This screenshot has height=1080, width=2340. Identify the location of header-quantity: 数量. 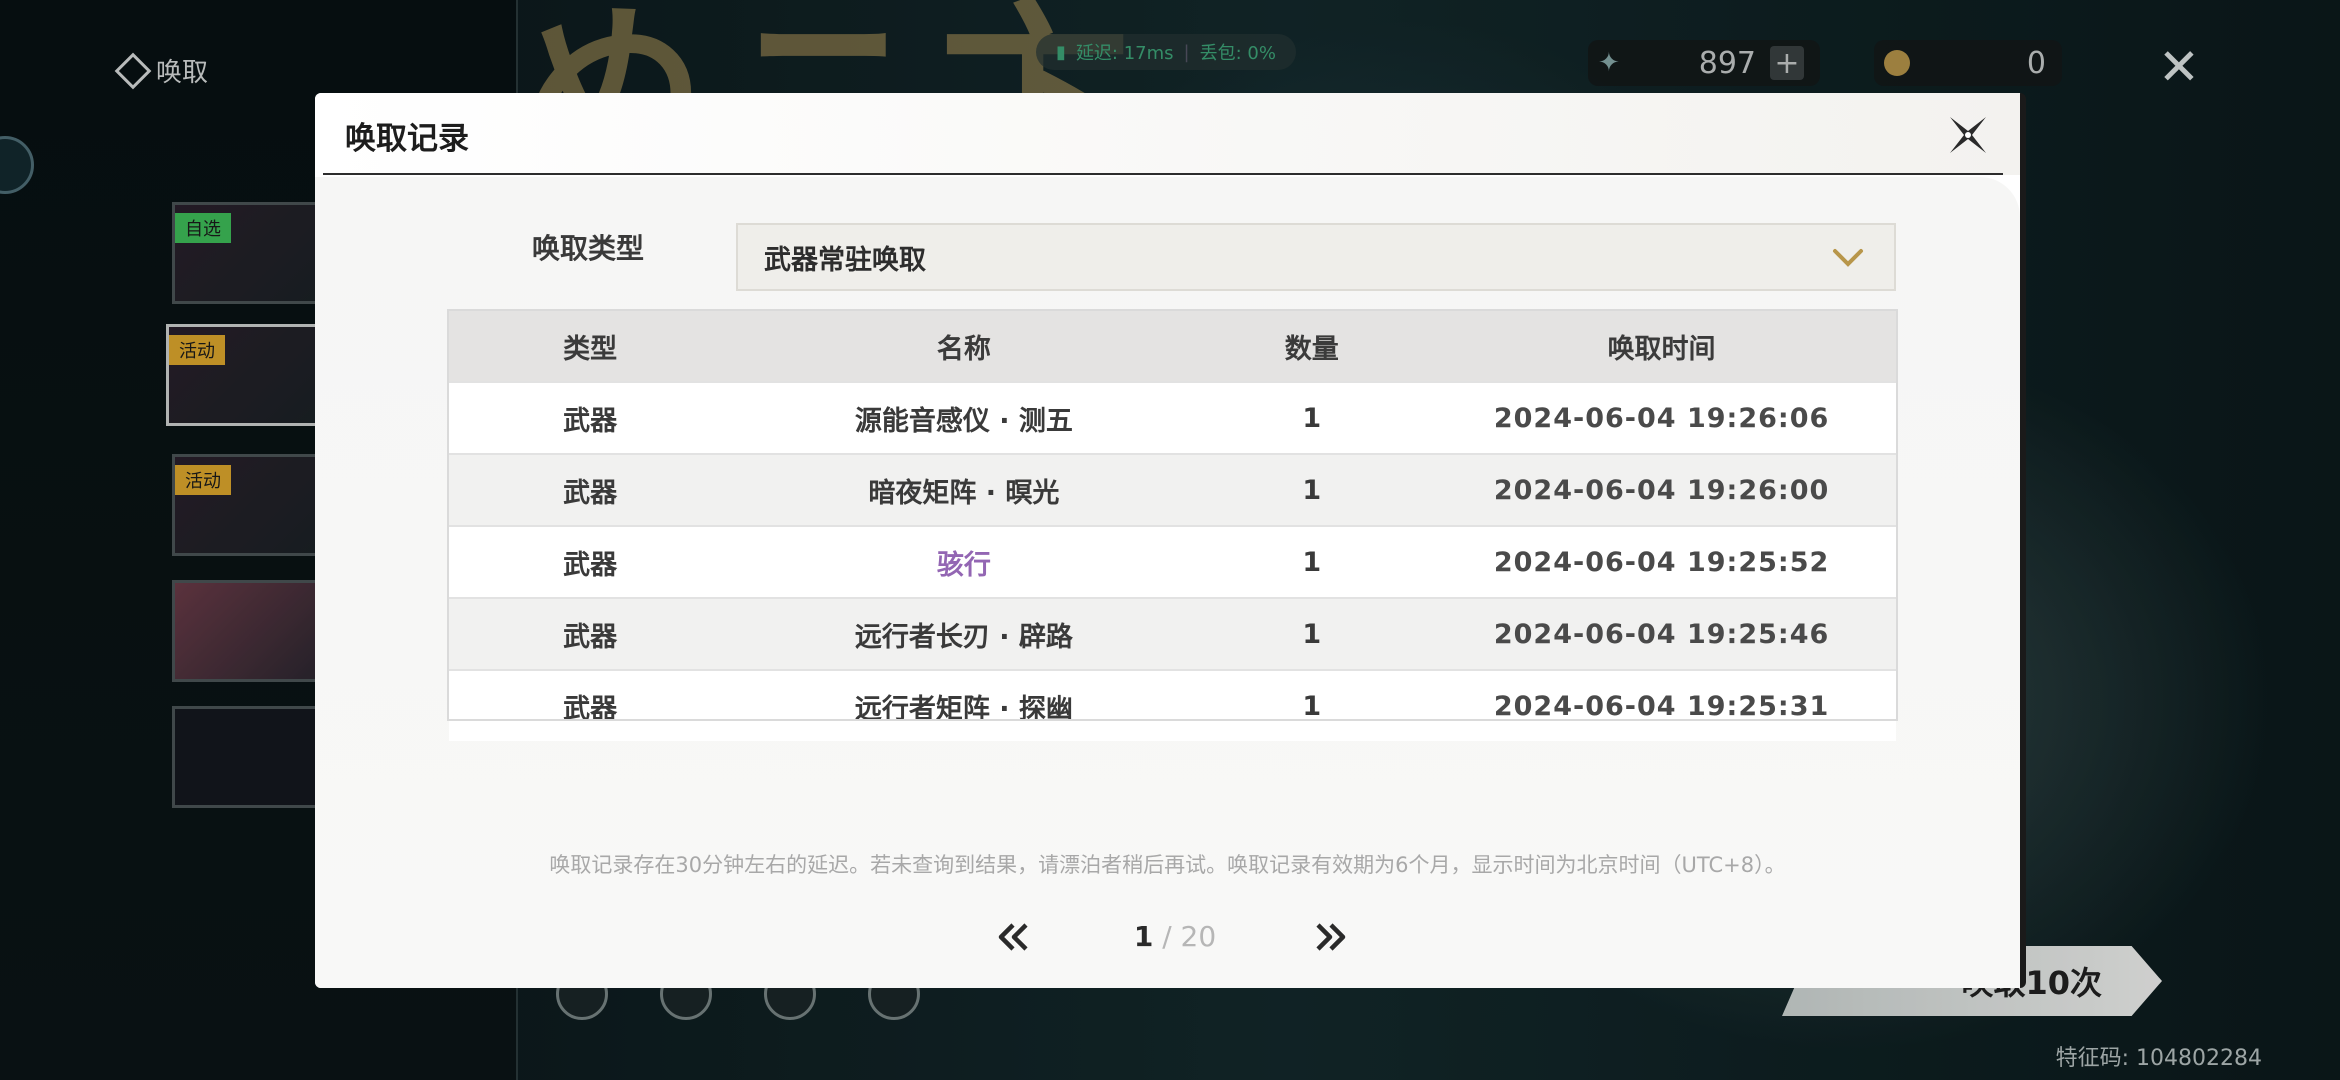
(1312, 346).